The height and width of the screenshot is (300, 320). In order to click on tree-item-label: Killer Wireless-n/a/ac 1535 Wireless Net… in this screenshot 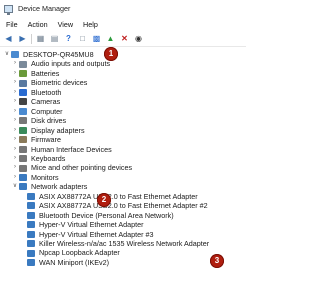, I will do `click(124, 243)`.